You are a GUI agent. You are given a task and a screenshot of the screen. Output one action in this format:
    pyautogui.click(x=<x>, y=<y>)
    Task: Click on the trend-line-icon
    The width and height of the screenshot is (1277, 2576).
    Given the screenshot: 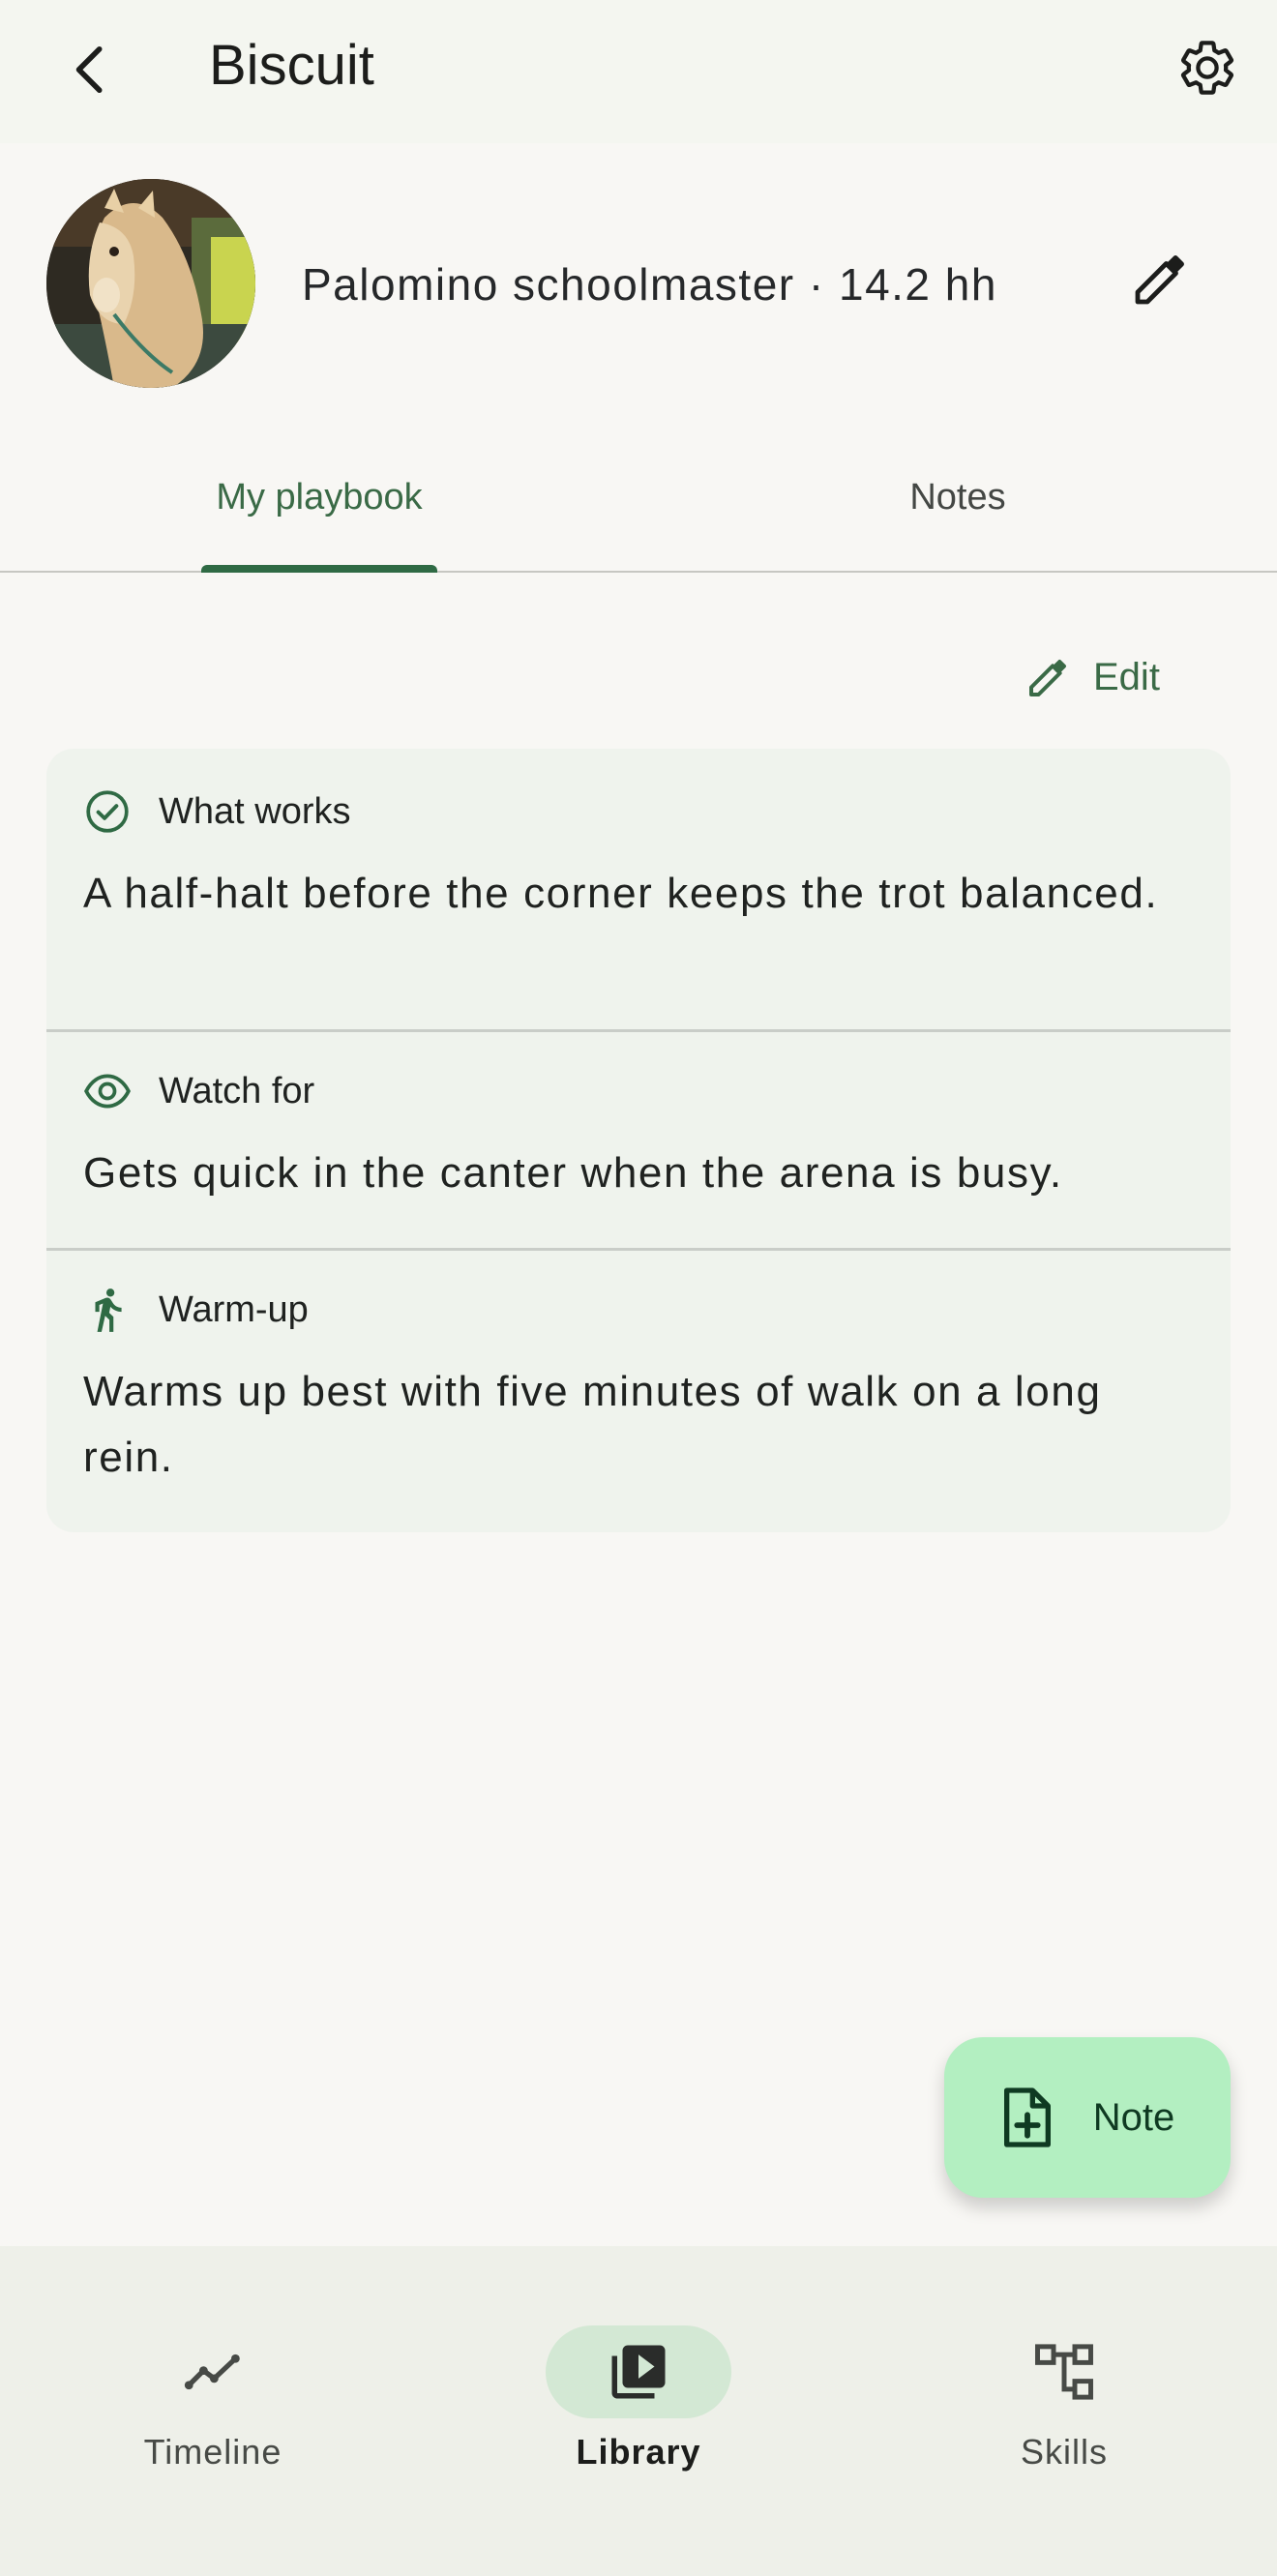 What is the action you would take?
    pyautogui.click(x=212, y=2372)
    